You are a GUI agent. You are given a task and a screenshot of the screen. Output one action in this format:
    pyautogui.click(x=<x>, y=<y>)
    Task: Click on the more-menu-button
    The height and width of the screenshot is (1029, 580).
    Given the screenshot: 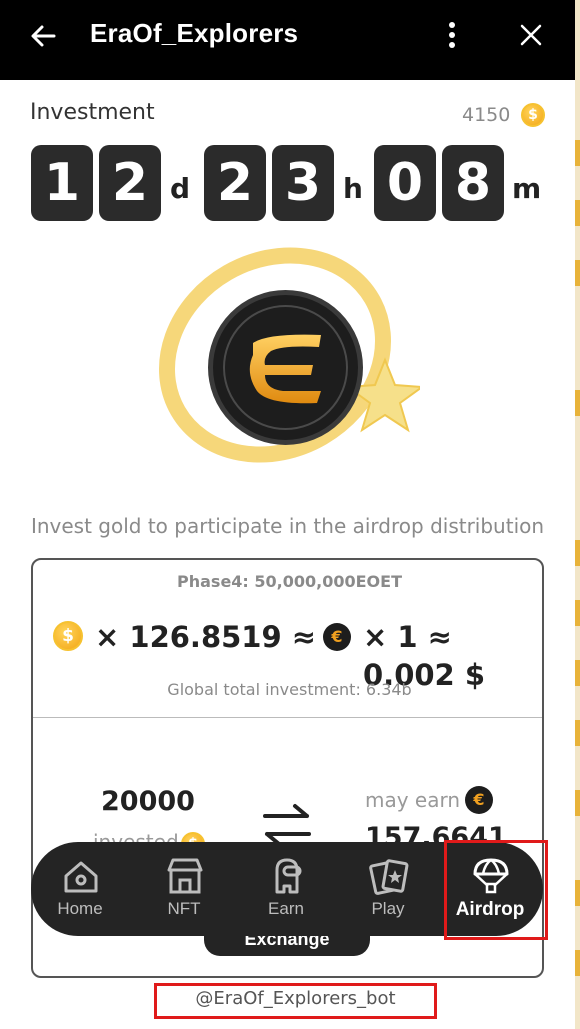 What is the action you would take?
    pyautogui.click(x=452, y=35)
    